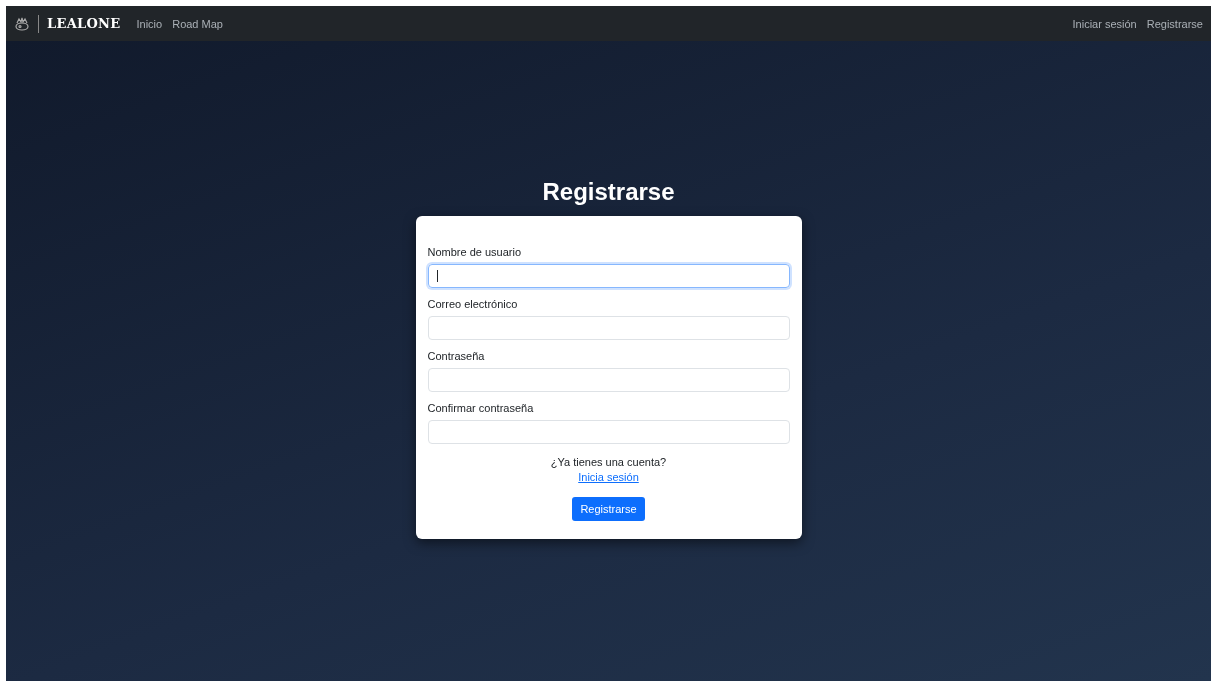  What do you see at coordinates (481, 408) in the screenshot?
I see `field-label: Confirmar contraseña` at bounding box center [481, 408].